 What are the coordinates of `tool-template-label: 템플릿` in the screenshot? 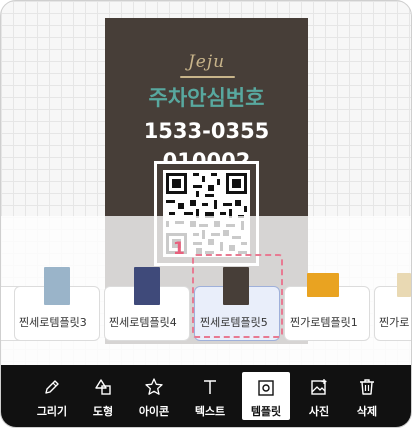 It's located at (266, 411).